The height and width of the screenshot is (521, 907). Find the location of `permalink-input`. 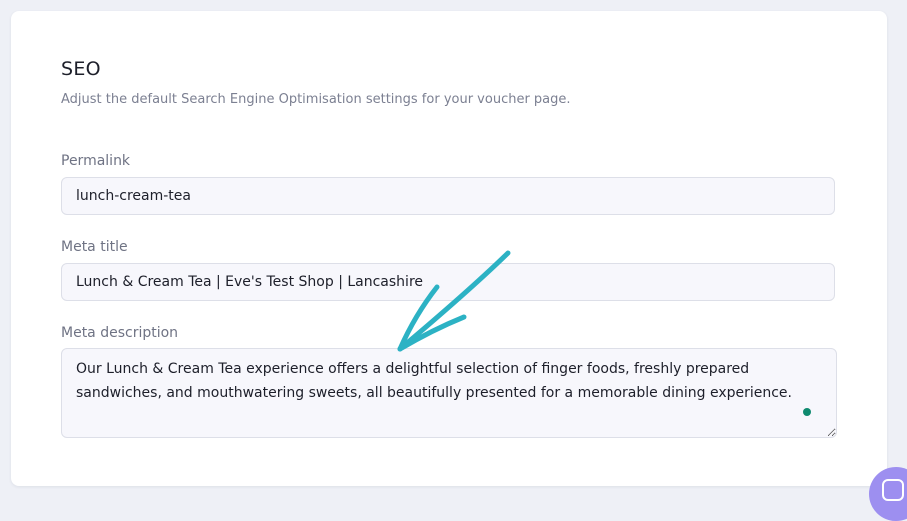

permalink-input is located at coordinates (448, 196).